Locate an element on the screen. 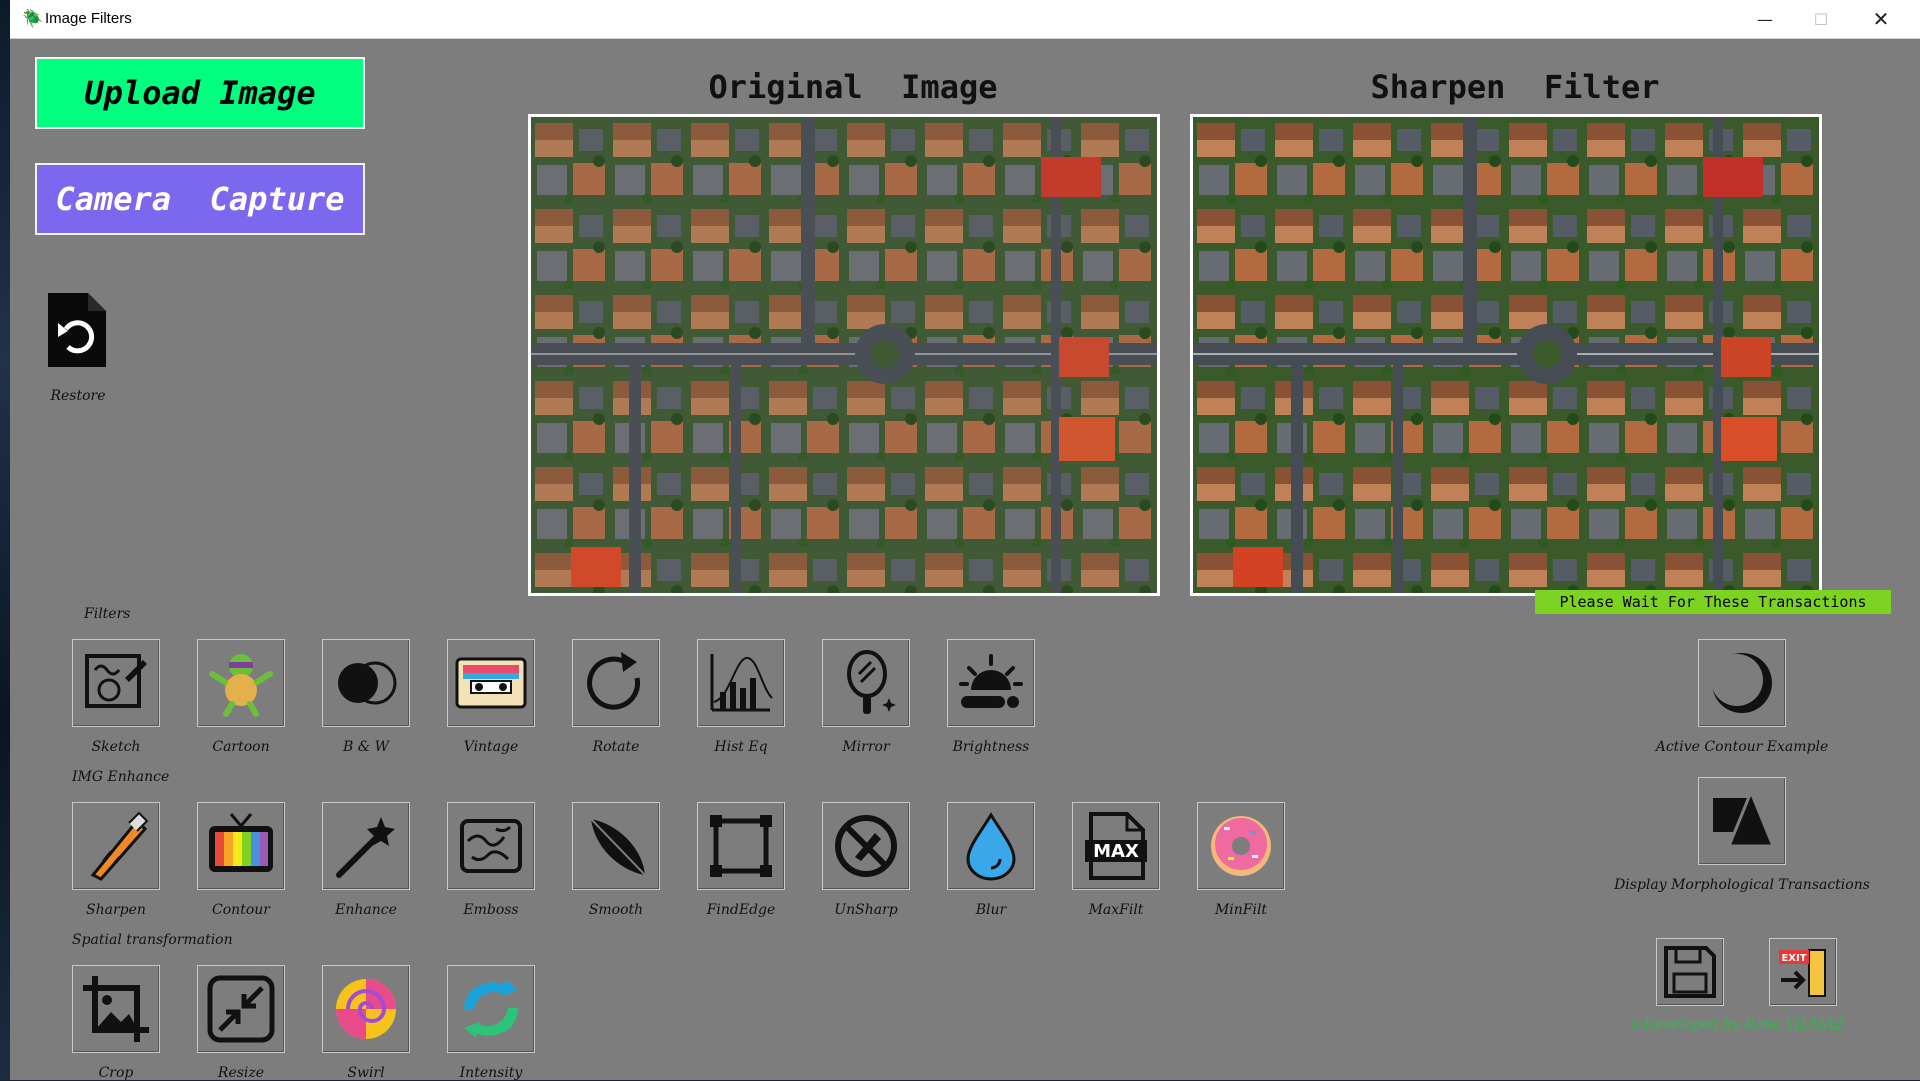 This screenshot has height=1081, width=1920. crescent-moon-icon is located at coordinates (1742, 683).